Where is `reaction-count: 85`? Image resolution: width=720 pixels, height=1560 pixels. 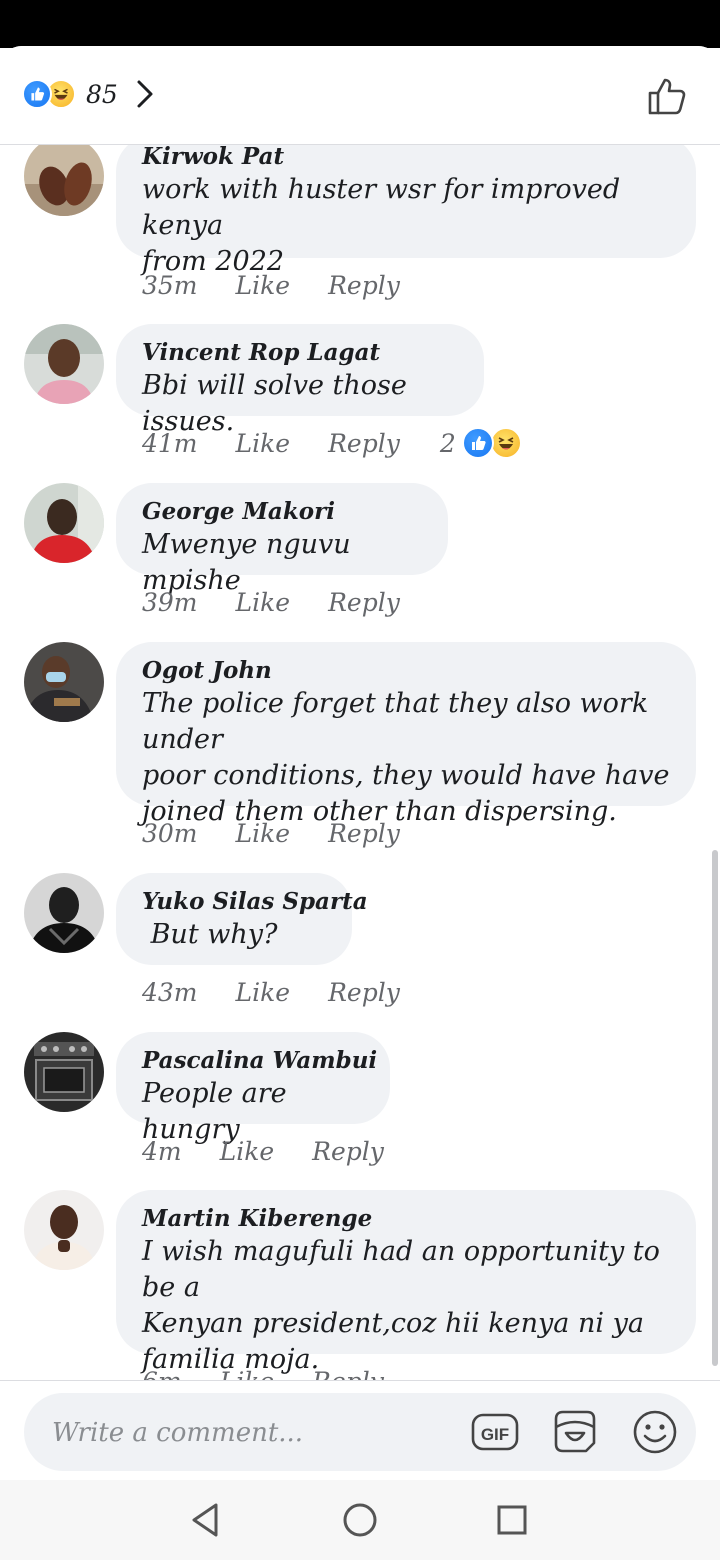 reaction-count: 85 is located at coordinates (102, 94).